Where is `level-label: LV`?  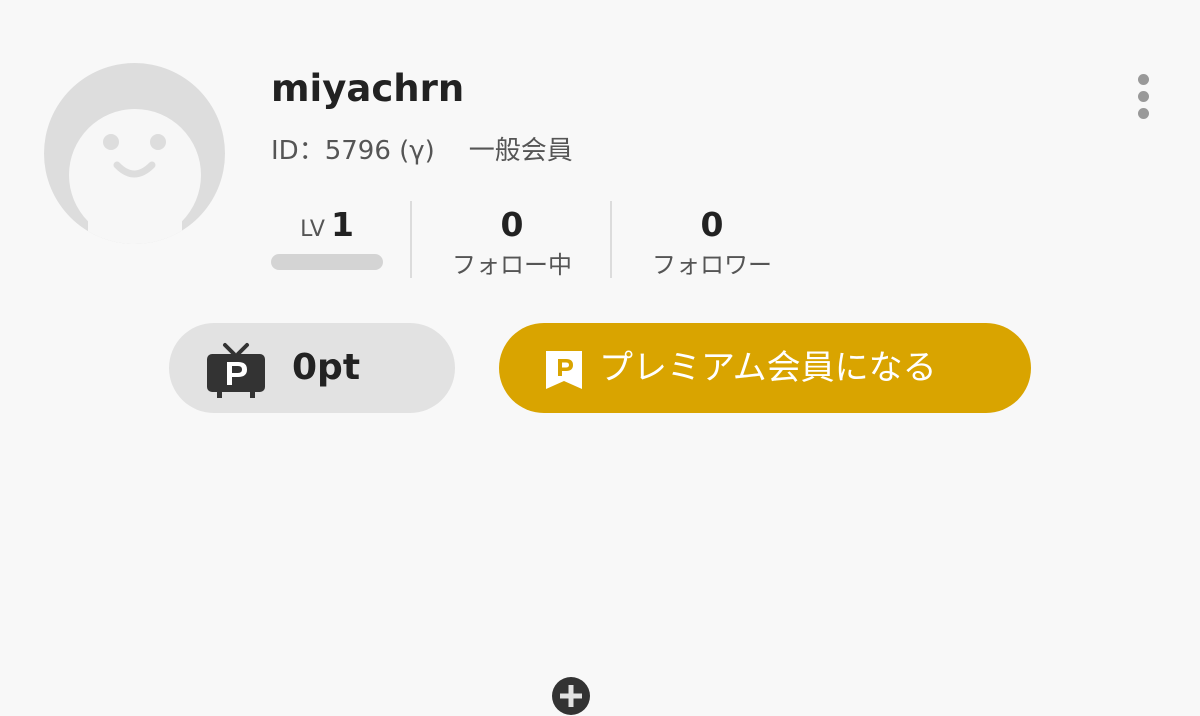
level-label: LV is located at coordinates (312, 229).